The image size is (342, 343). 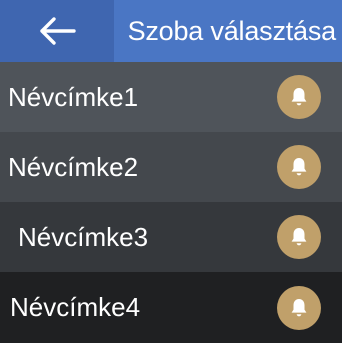 What do you see at coordinates (75, 307) in the screenshot?
I see `room-label: Névcímke4` at bounding box center [75, 307].